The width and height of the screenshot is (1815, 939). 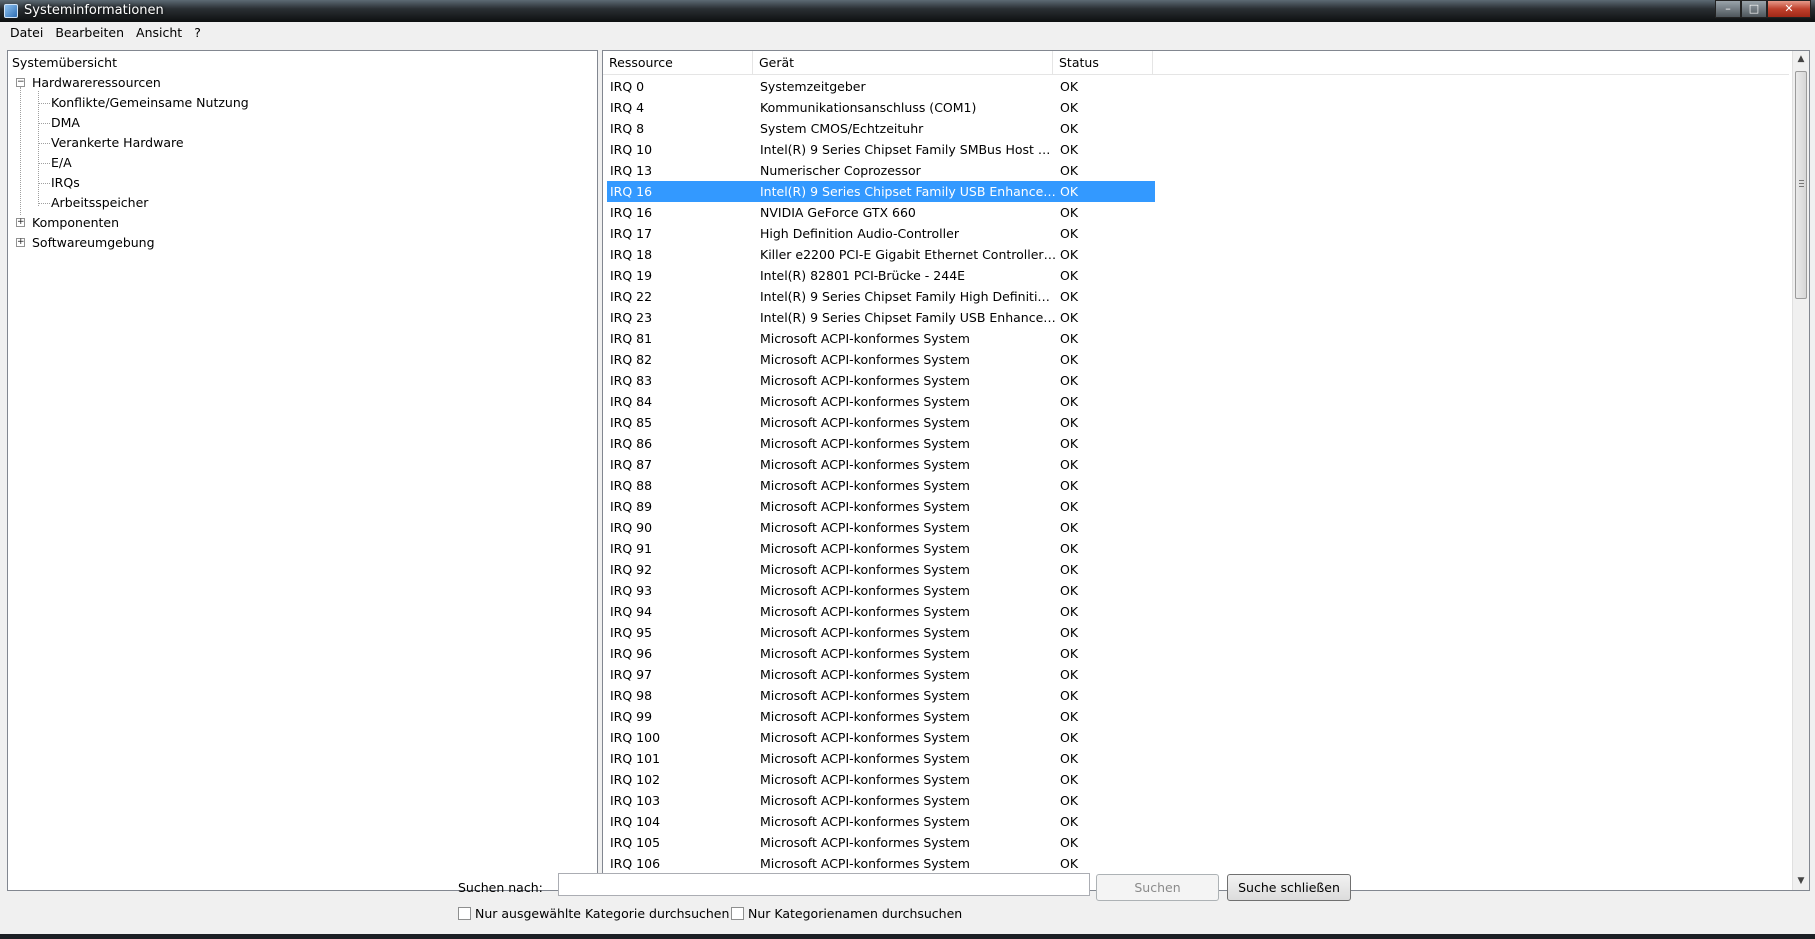 What do you see at coordinates (1103, 63) in the screenshot?
I see `column-header-status: Status` at bounding box center [1103, 63].